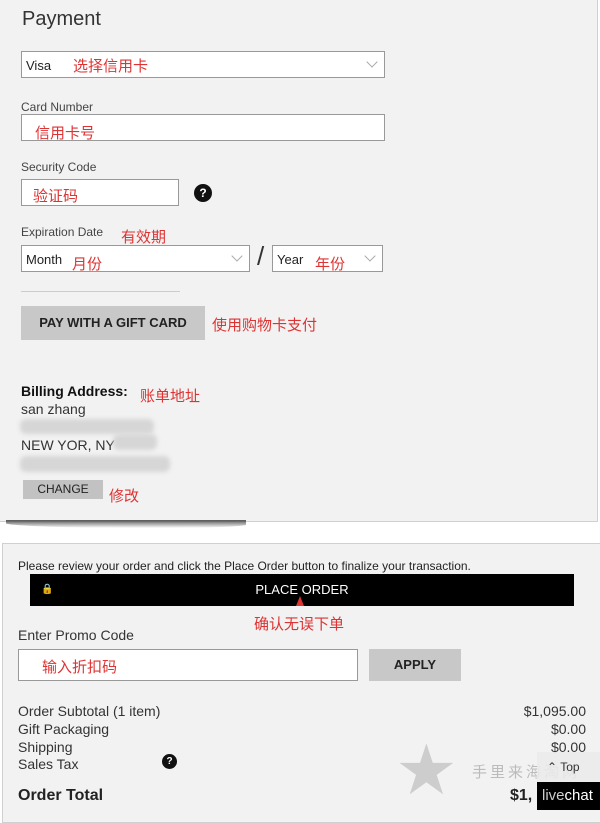 This screenshot has height=823, width=600. Describe the element at coordinates (59, 167) in the screenshot. I see `security-code-label: Security Code` at that location.